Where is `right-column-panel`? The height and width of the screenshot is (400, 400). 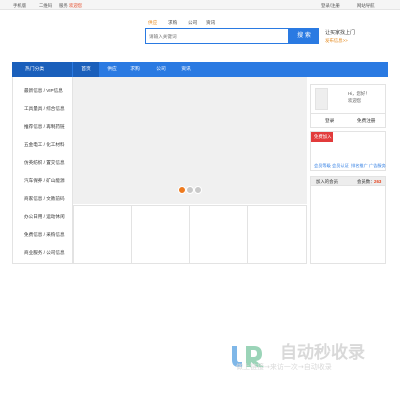
right-column-panel is located at coordinates (348, 225).